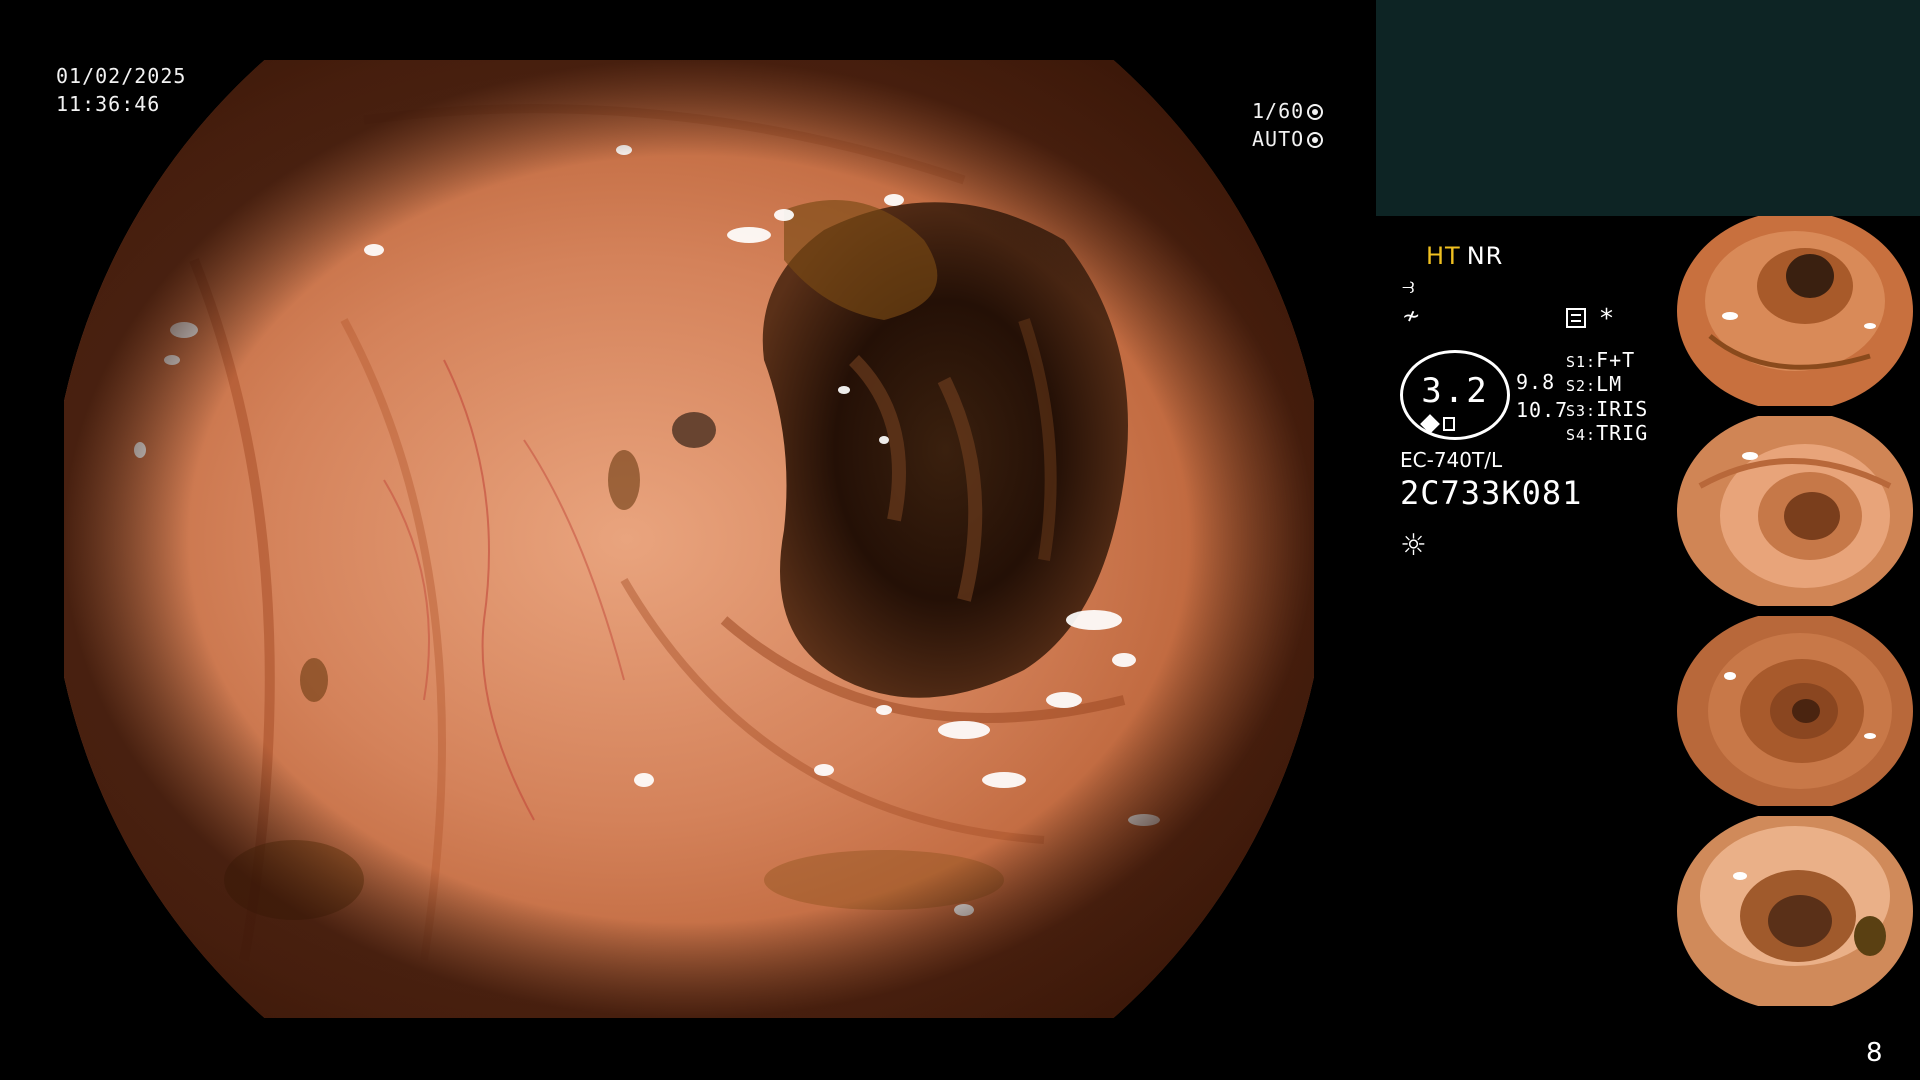  Describe the element at coordinates (121, 76) in the screenshot. I see `date-text: 01/02/2025` at that location.